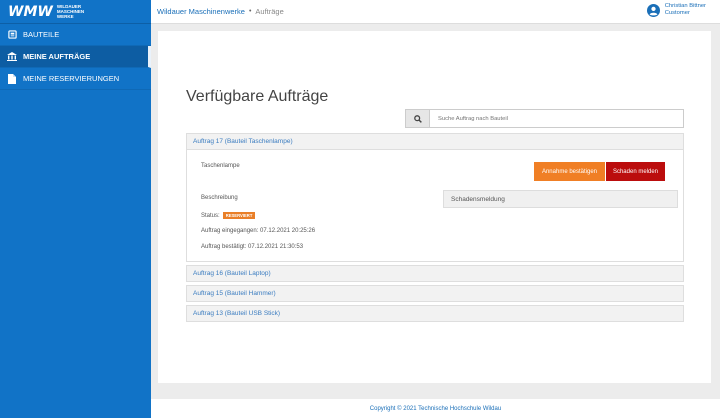  I want to click on logo: WMW WILDAUER MASCHINEN WERKE, so click(75, 12).